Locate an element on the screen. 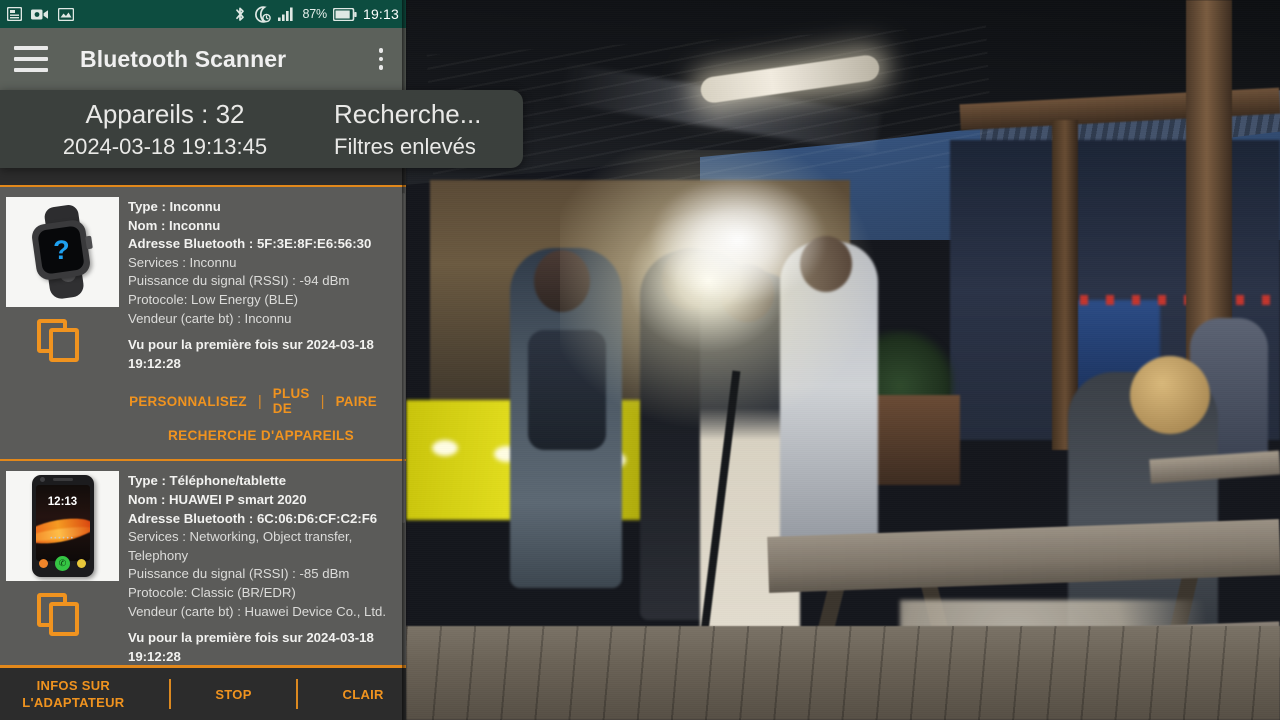 The height and width of the screenshot is (720, 1280). android-status-bar: 87% 19:13 is located at coordinates (203, 14).